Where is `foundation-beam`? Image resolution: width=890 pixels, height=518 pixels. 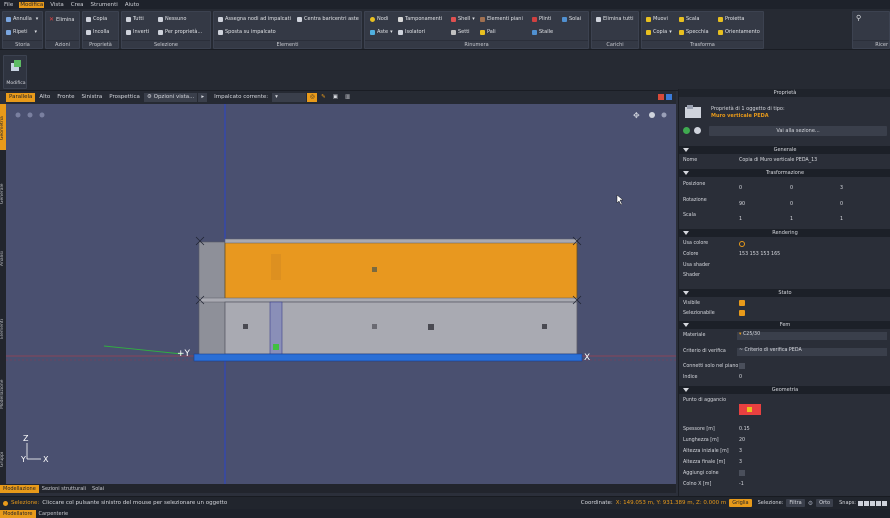 foundation-beam is located at coordinates (388, 357).